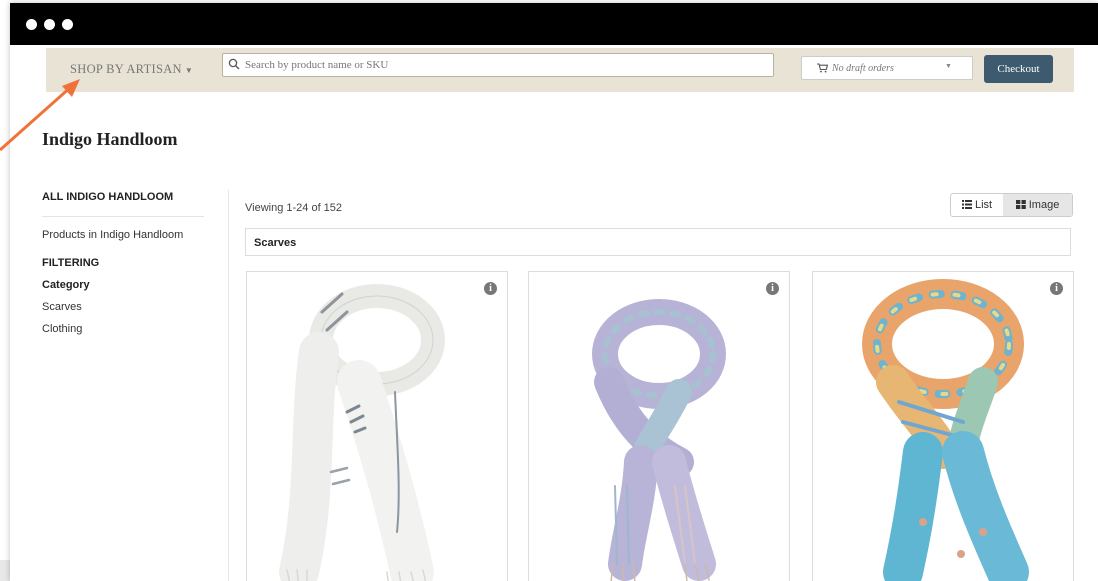  Describe the element at coordinates (67, 24) in the screenshot. I see `window-maximize-dot` at that location.